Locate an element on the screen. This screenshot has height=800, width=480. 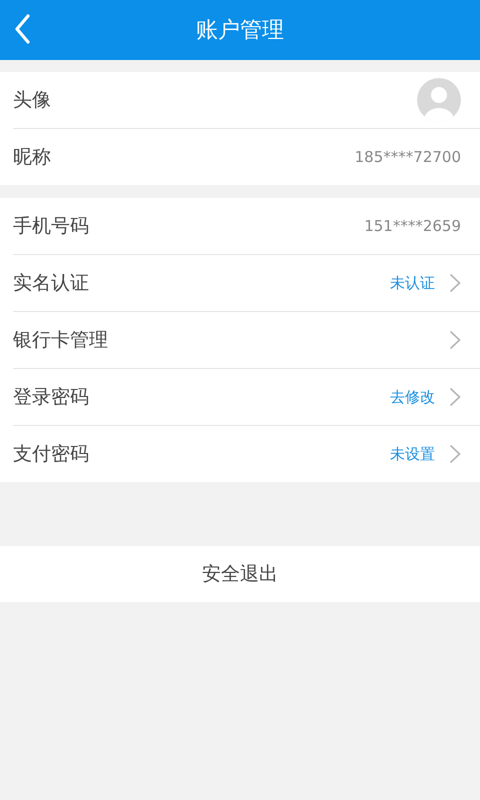
settings-row: 登录密码 去修改 is located at coordinates (246, 397).